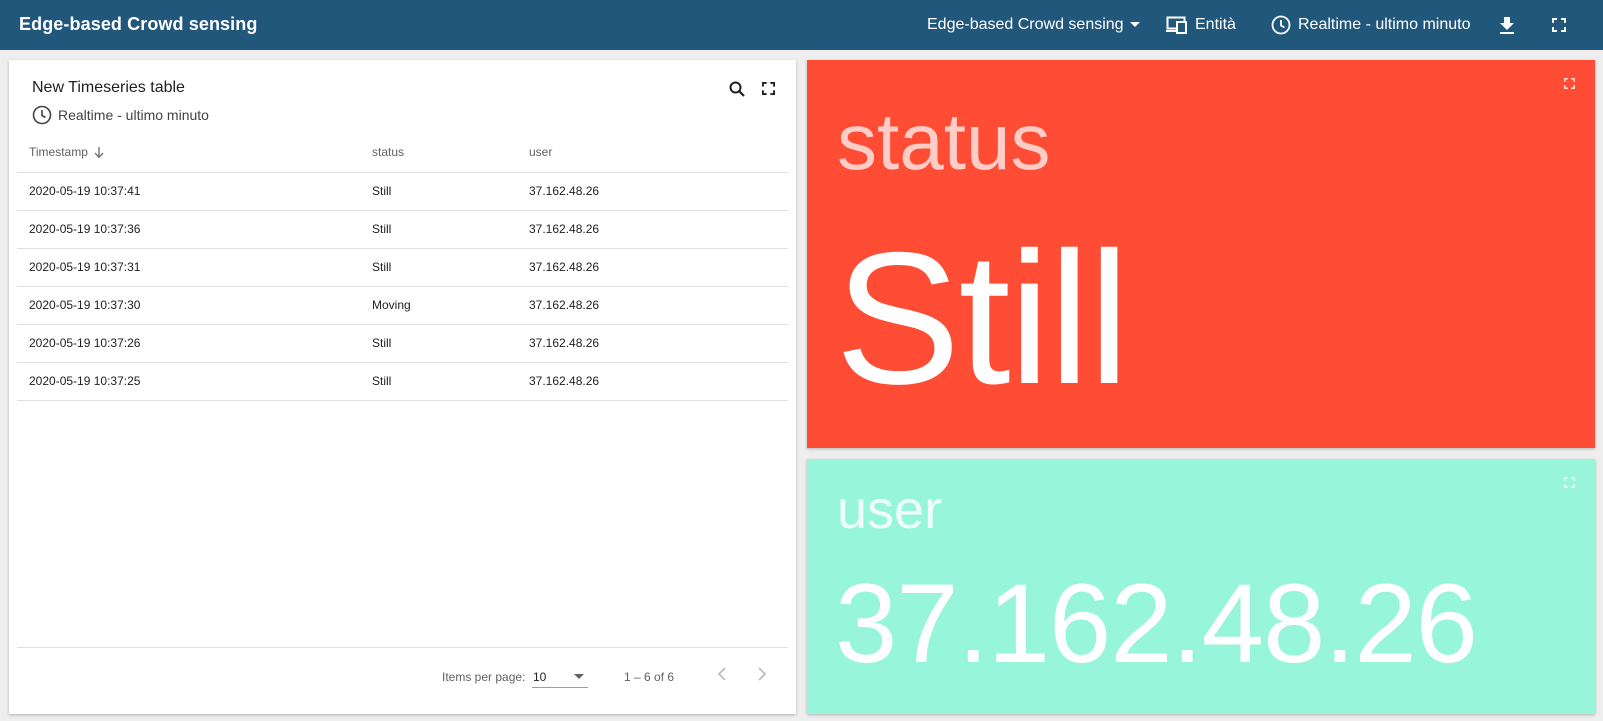  I want to click on next-page-button, so click(762, 675).